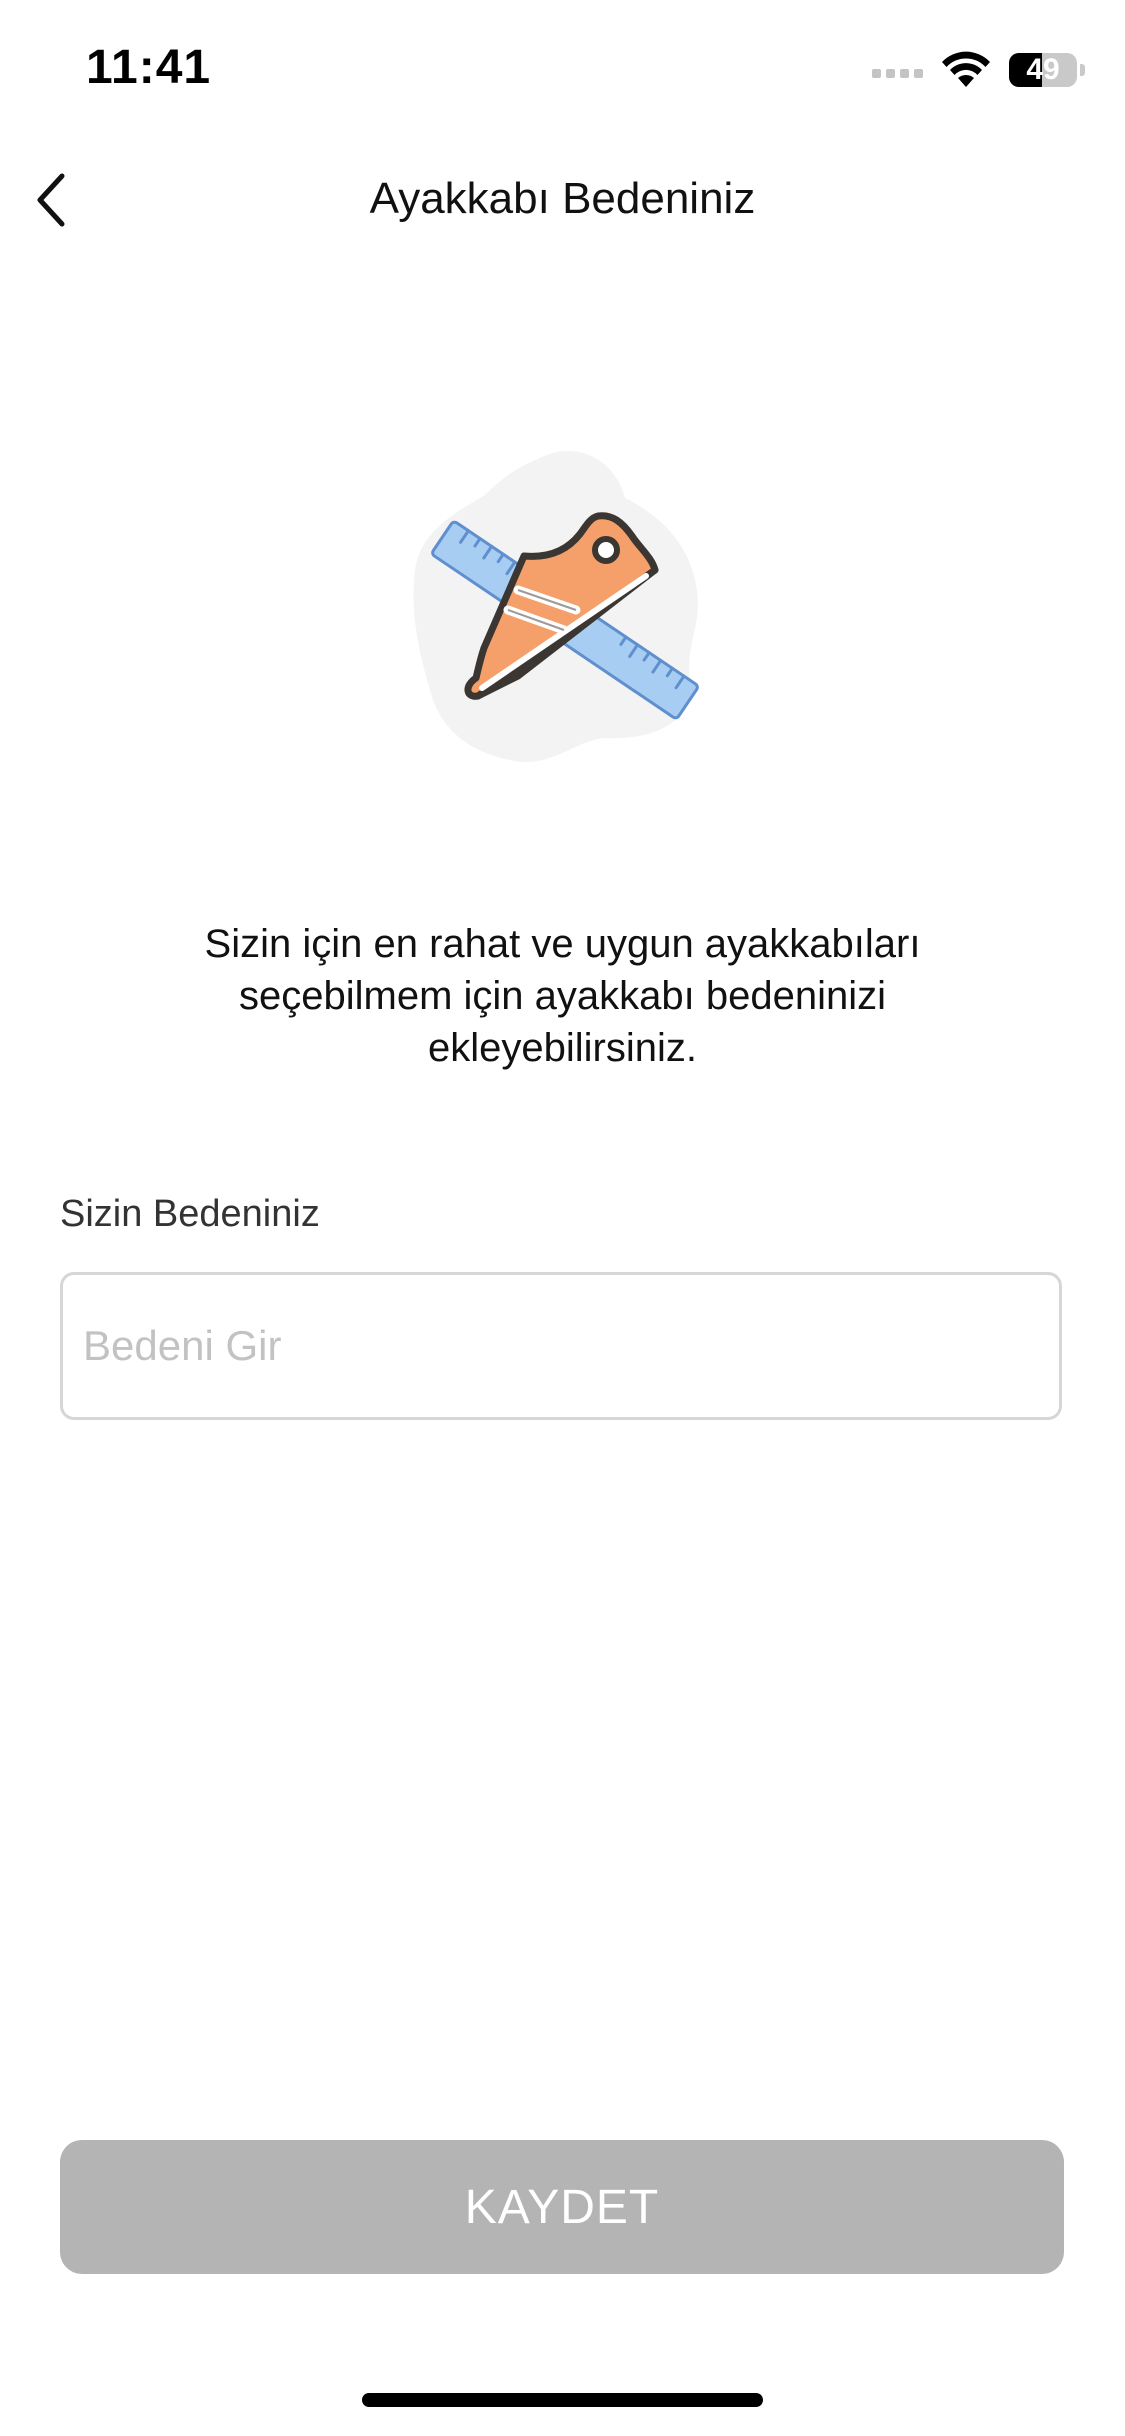  Describe the element at coordinates (556, 607) in the screenshot. I see `shoe-ruler-illustration` at that location.